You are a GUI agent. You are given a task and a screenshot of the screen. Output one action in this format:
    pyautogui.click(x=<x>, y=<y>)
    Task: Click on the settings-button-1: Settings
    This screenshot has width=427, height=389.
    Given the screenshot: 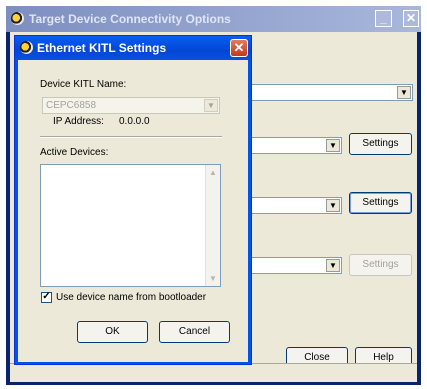 What is the action you would take?
    pyautogui.click(x=380, y=144)
    